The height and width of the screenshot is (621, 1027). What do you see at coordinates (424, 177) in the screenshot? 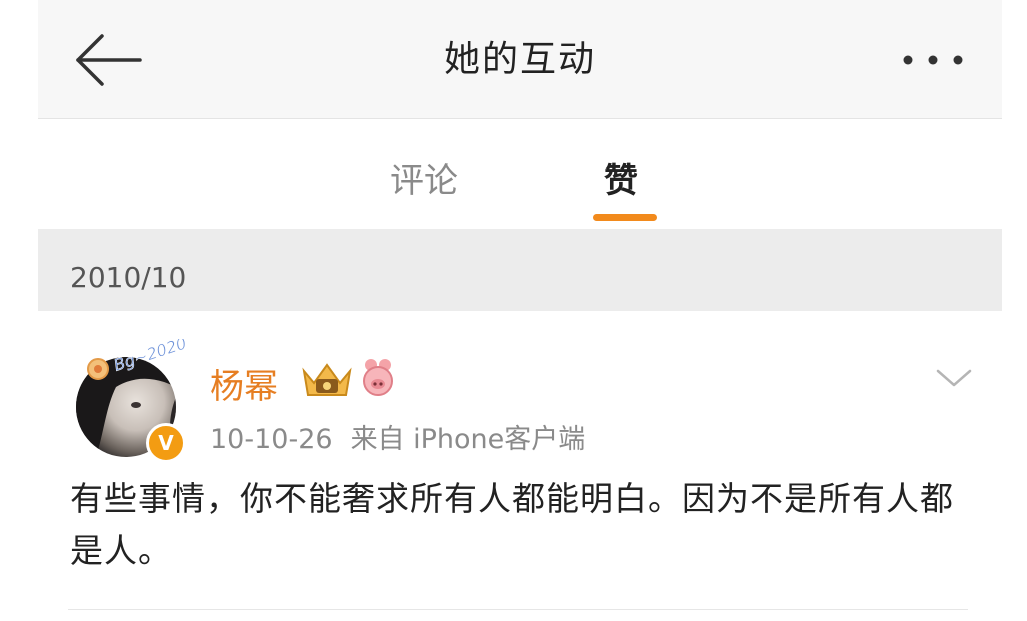
I see `tab-comments: 评论` at bounding box center [424, 177].